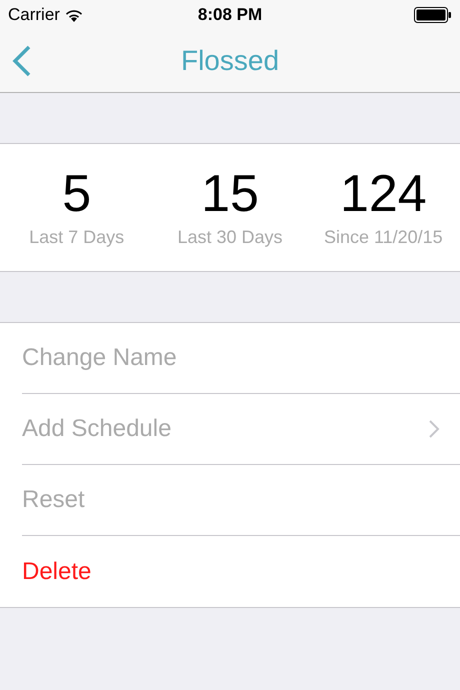 The width and height of the screenshot is (460, 690). Describe the element at coordinates (241, 358) in the screenshot. I see `menu-row: Change Name` at that location.